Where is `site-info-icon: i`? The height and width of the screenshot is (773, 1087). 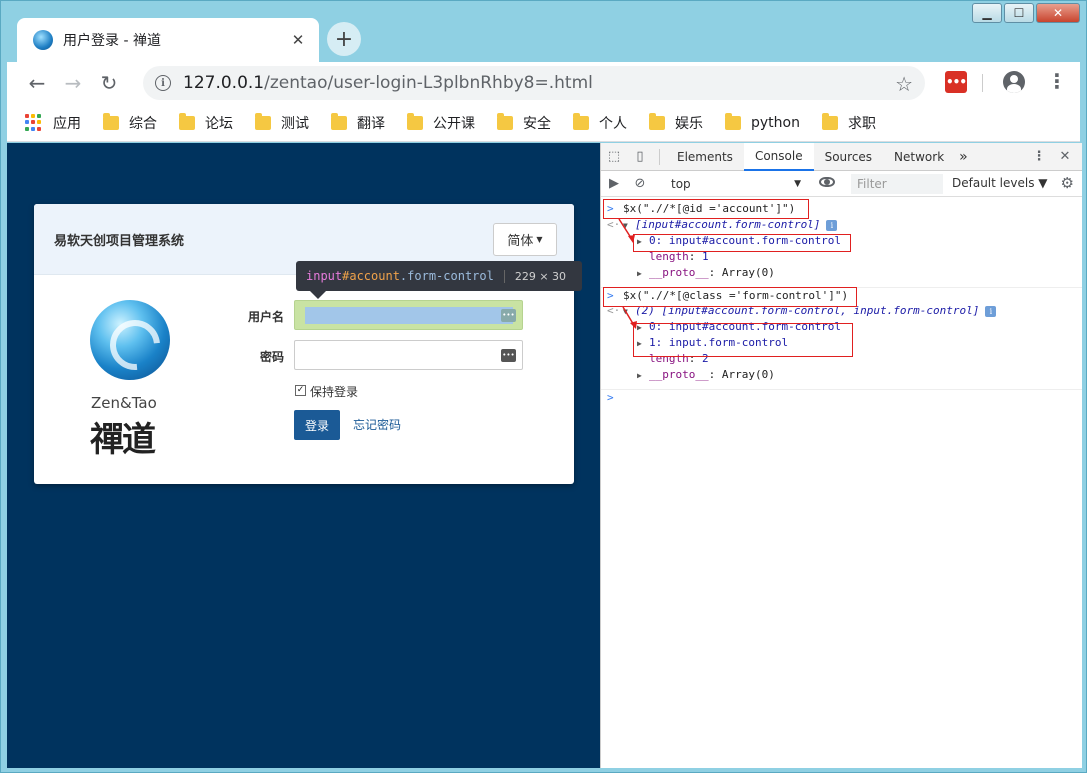 site-info-icon: i is located at coordinates (163, 83).